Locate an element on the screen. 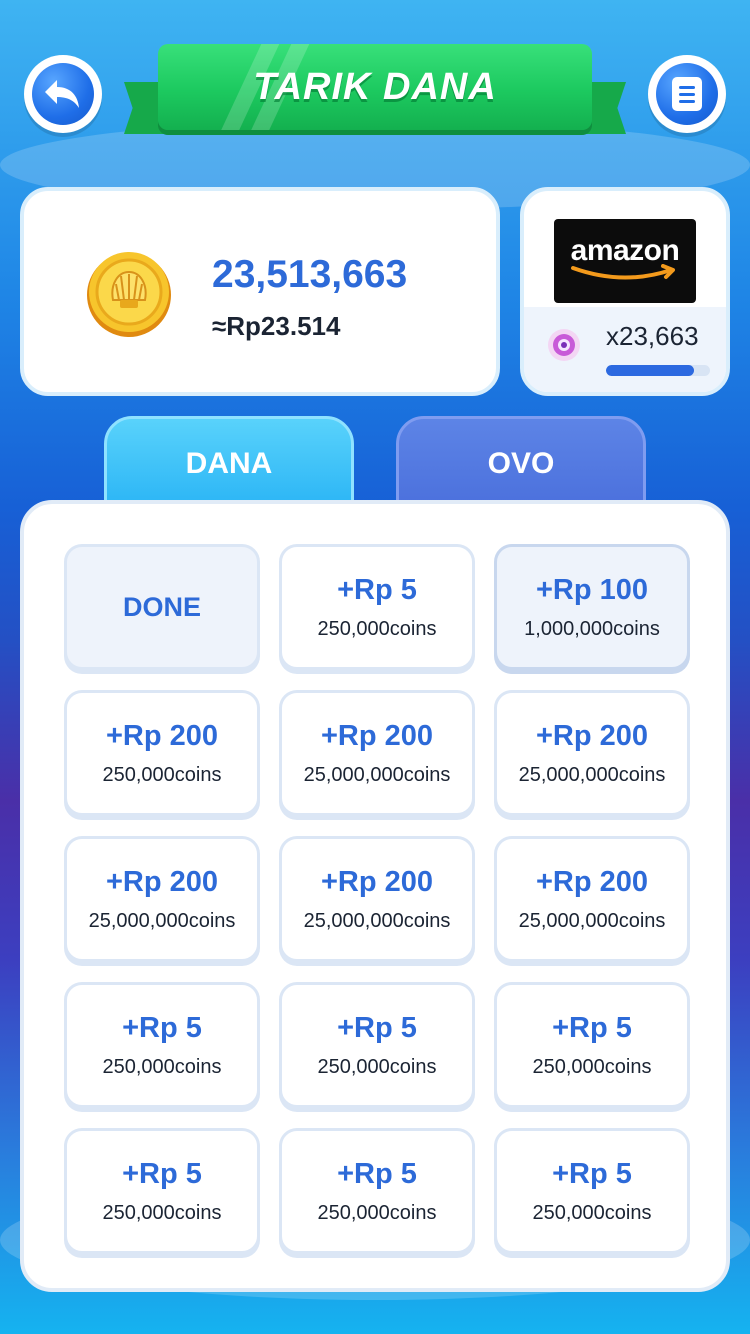  option-coins: 1,000,000coins is located at coordinates (592, 629).